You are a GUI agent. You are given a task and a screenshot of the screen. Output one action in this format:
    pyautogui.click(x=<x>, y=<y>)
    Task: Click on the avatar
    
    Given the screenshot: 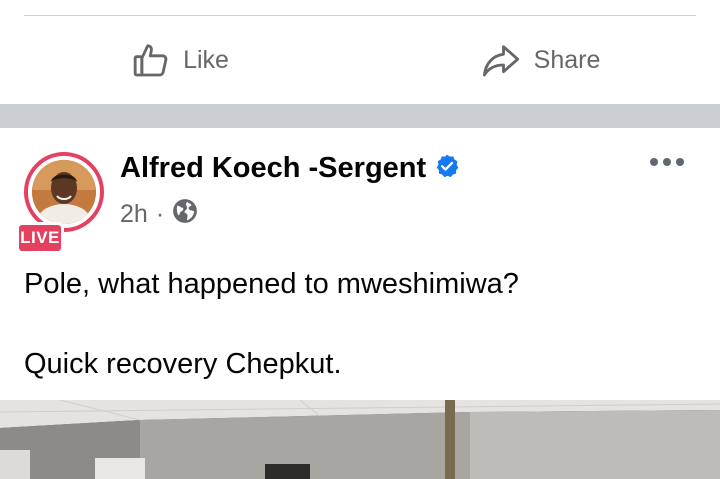 What is the action you would take?
    pyautogui.click(x=64, y=192)
    